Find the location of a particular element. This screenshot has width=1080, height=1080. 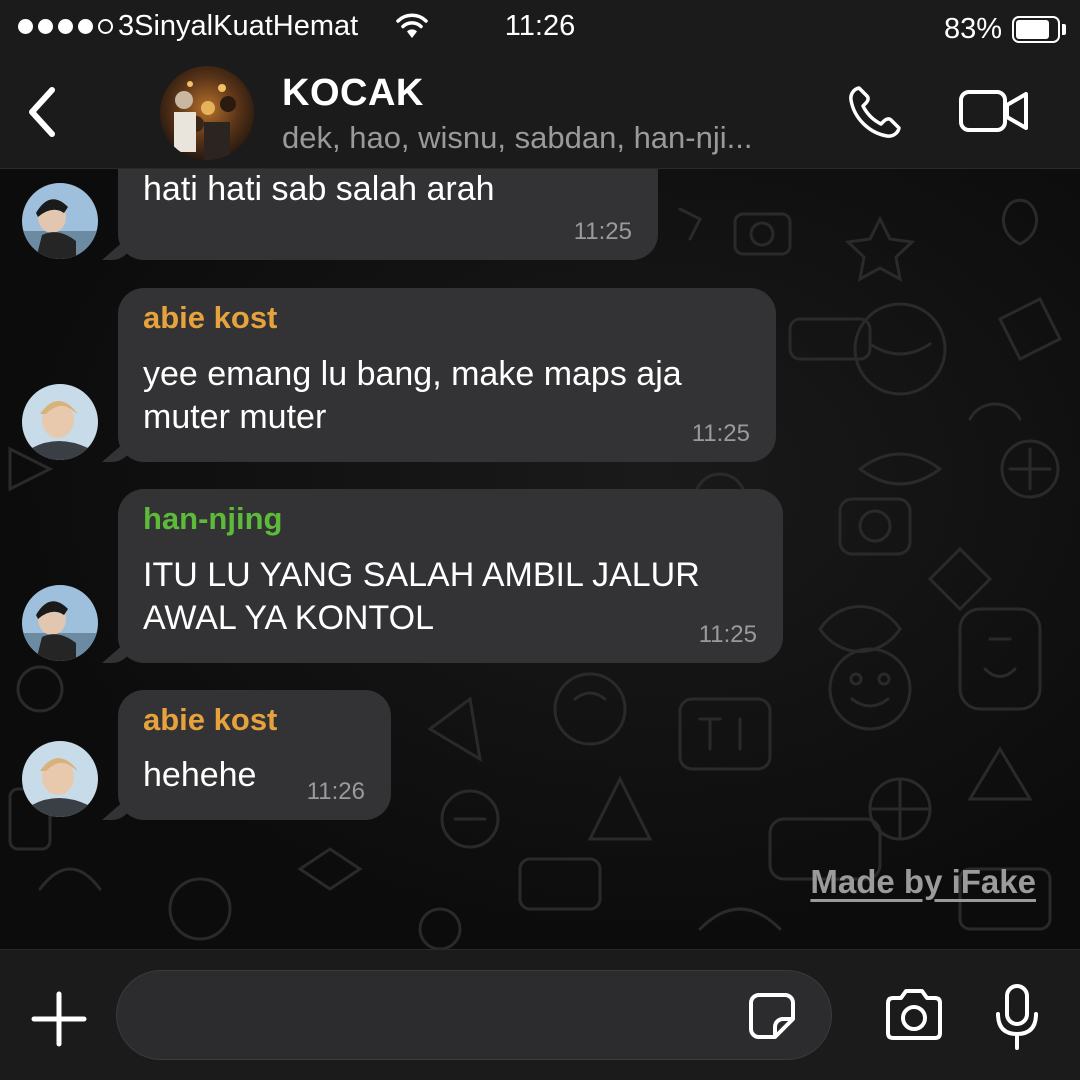

camera-icon is located at coordinates (914, 1015).